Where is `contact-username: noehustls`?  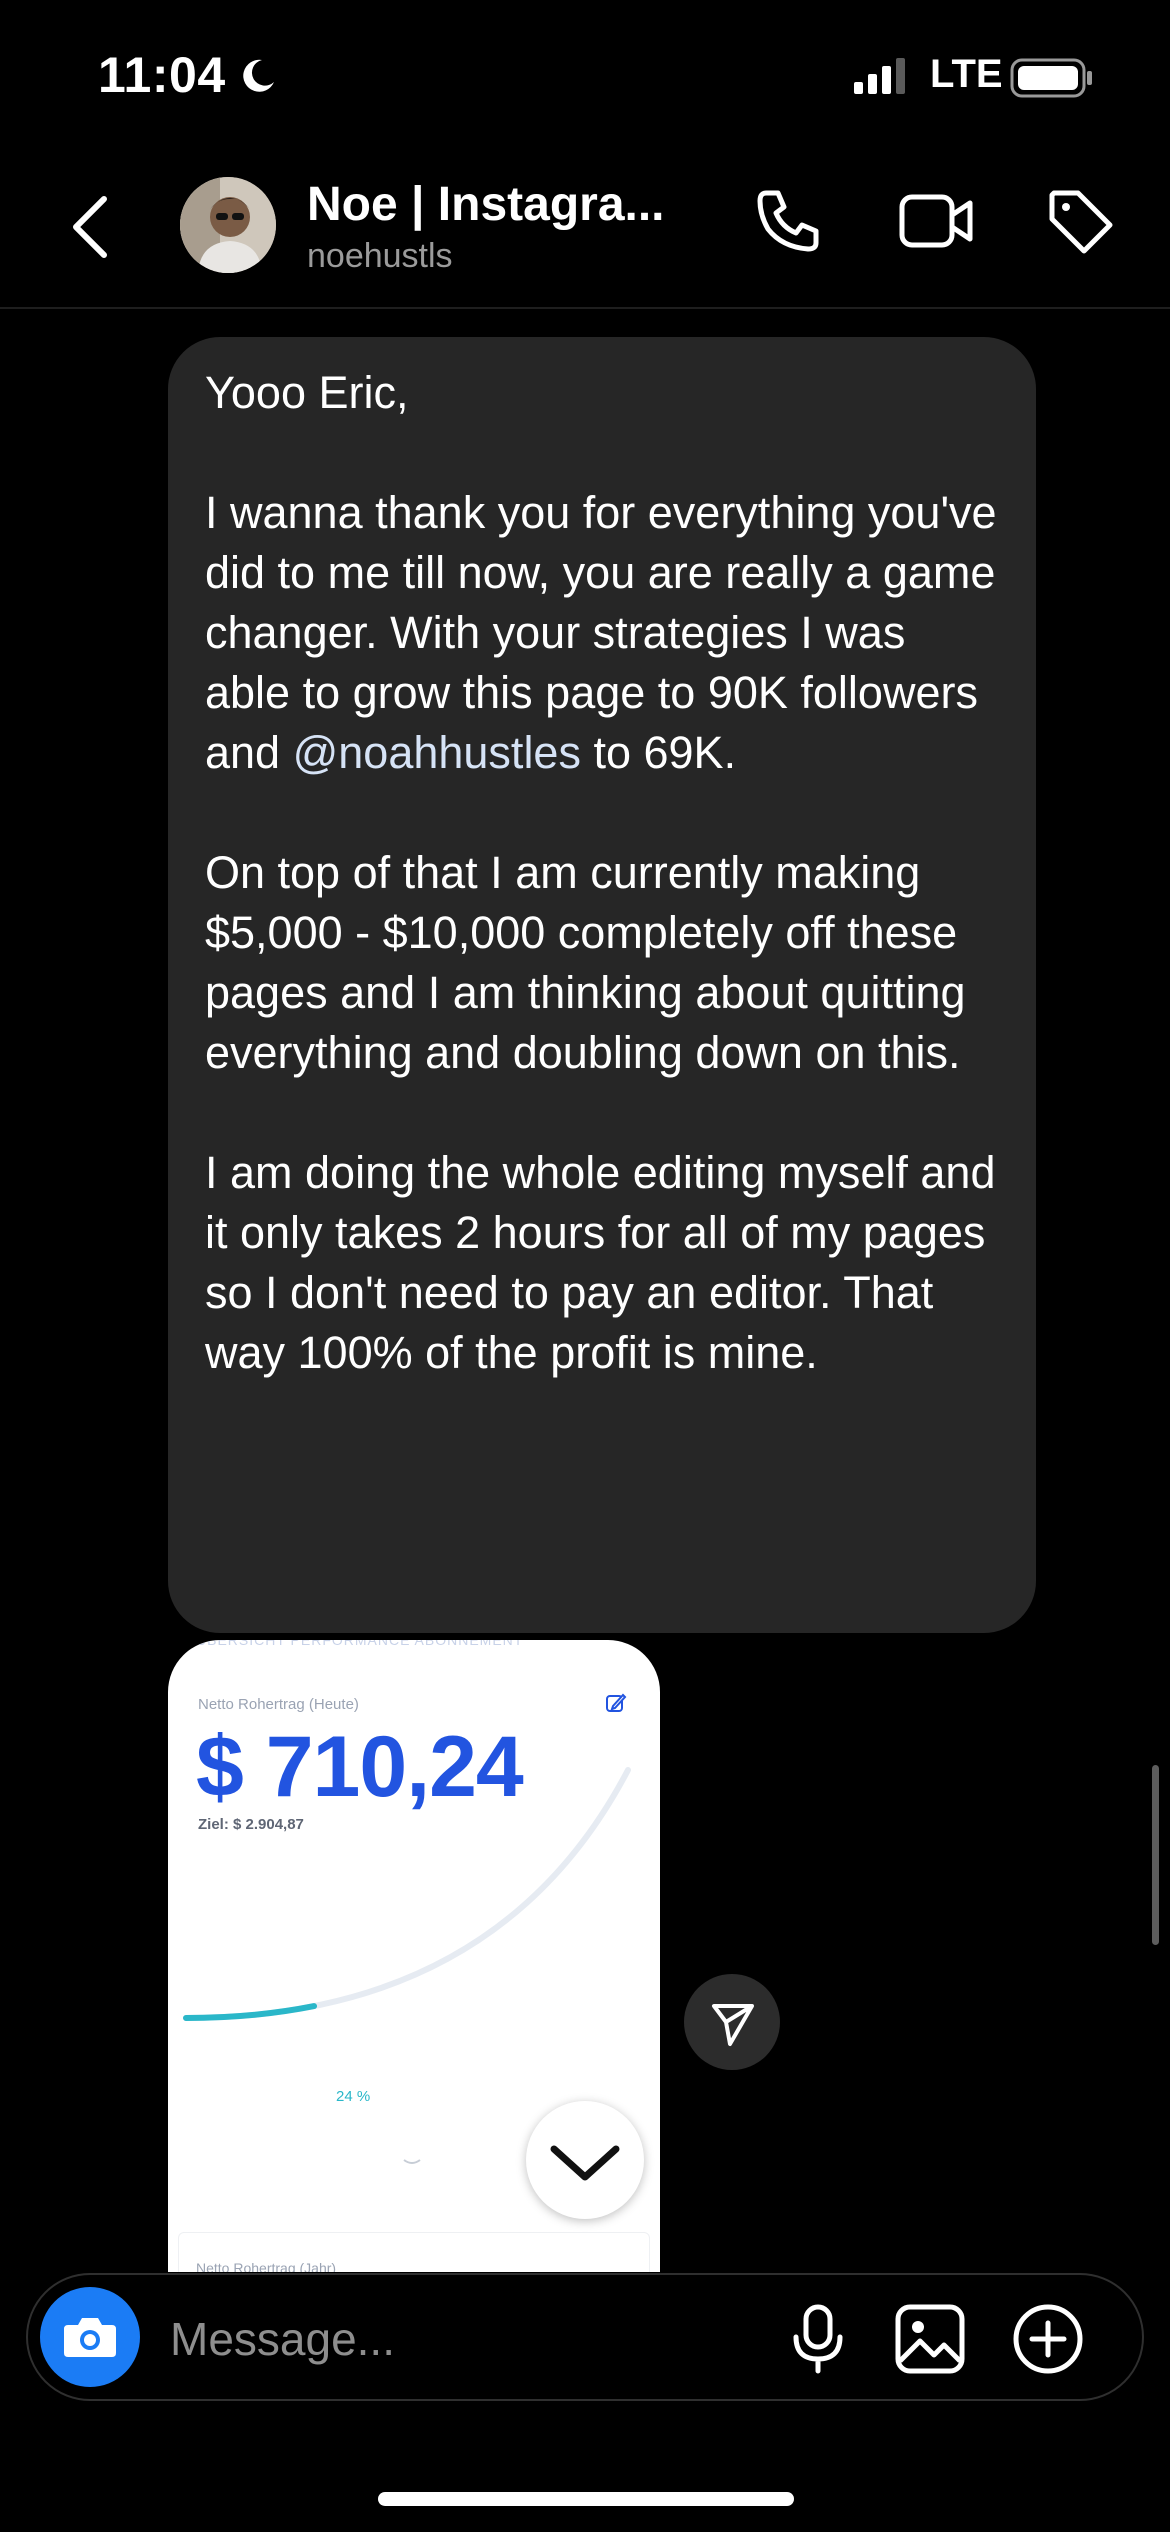 contact-username: noehustls is located at coordinates (380, 256).